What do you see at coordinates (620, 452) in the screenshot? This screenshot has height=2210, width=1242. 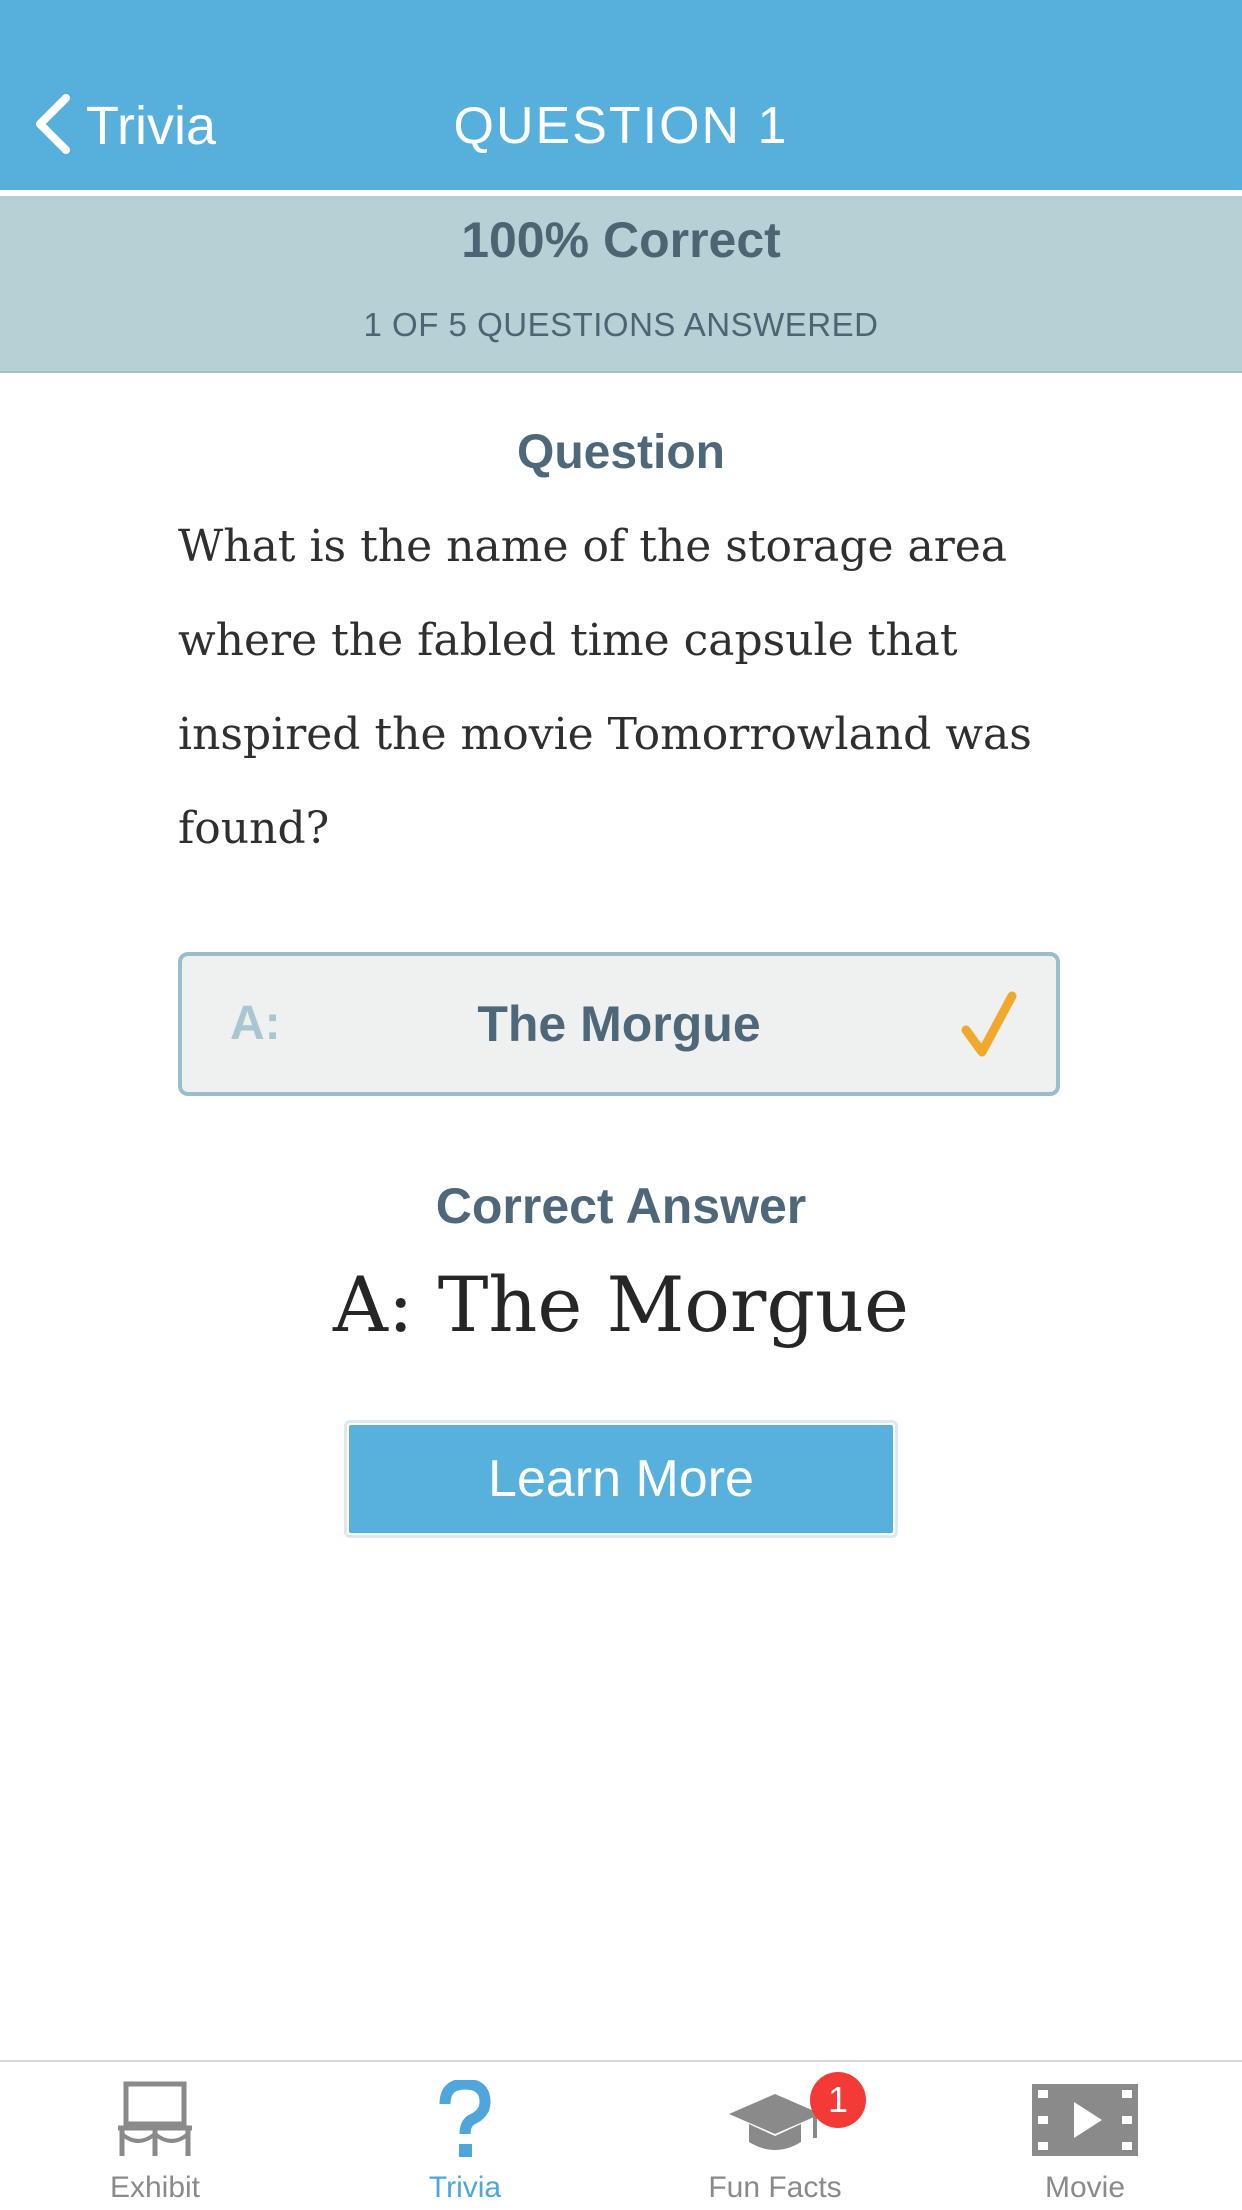 I see `question-heading: Question` at bounding box center [620, 452].